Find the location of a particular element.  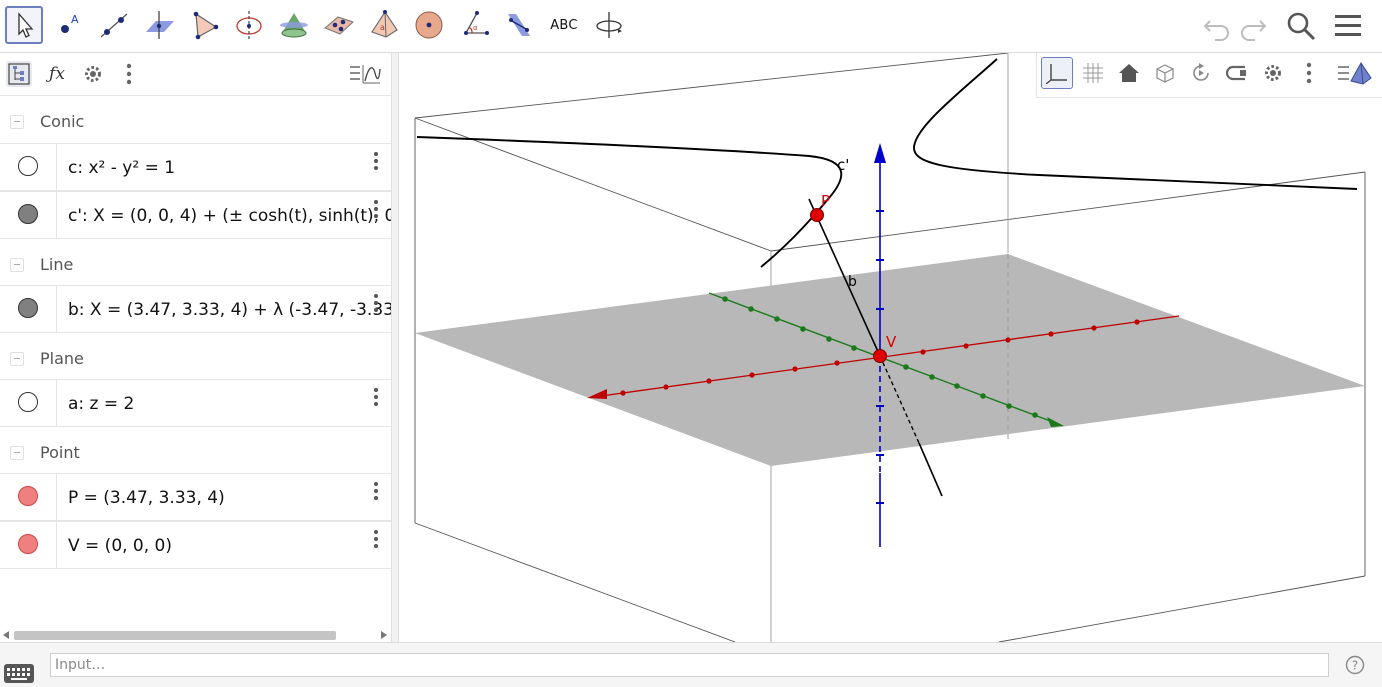

angle-tool: α is located at coordinates (474, 25).